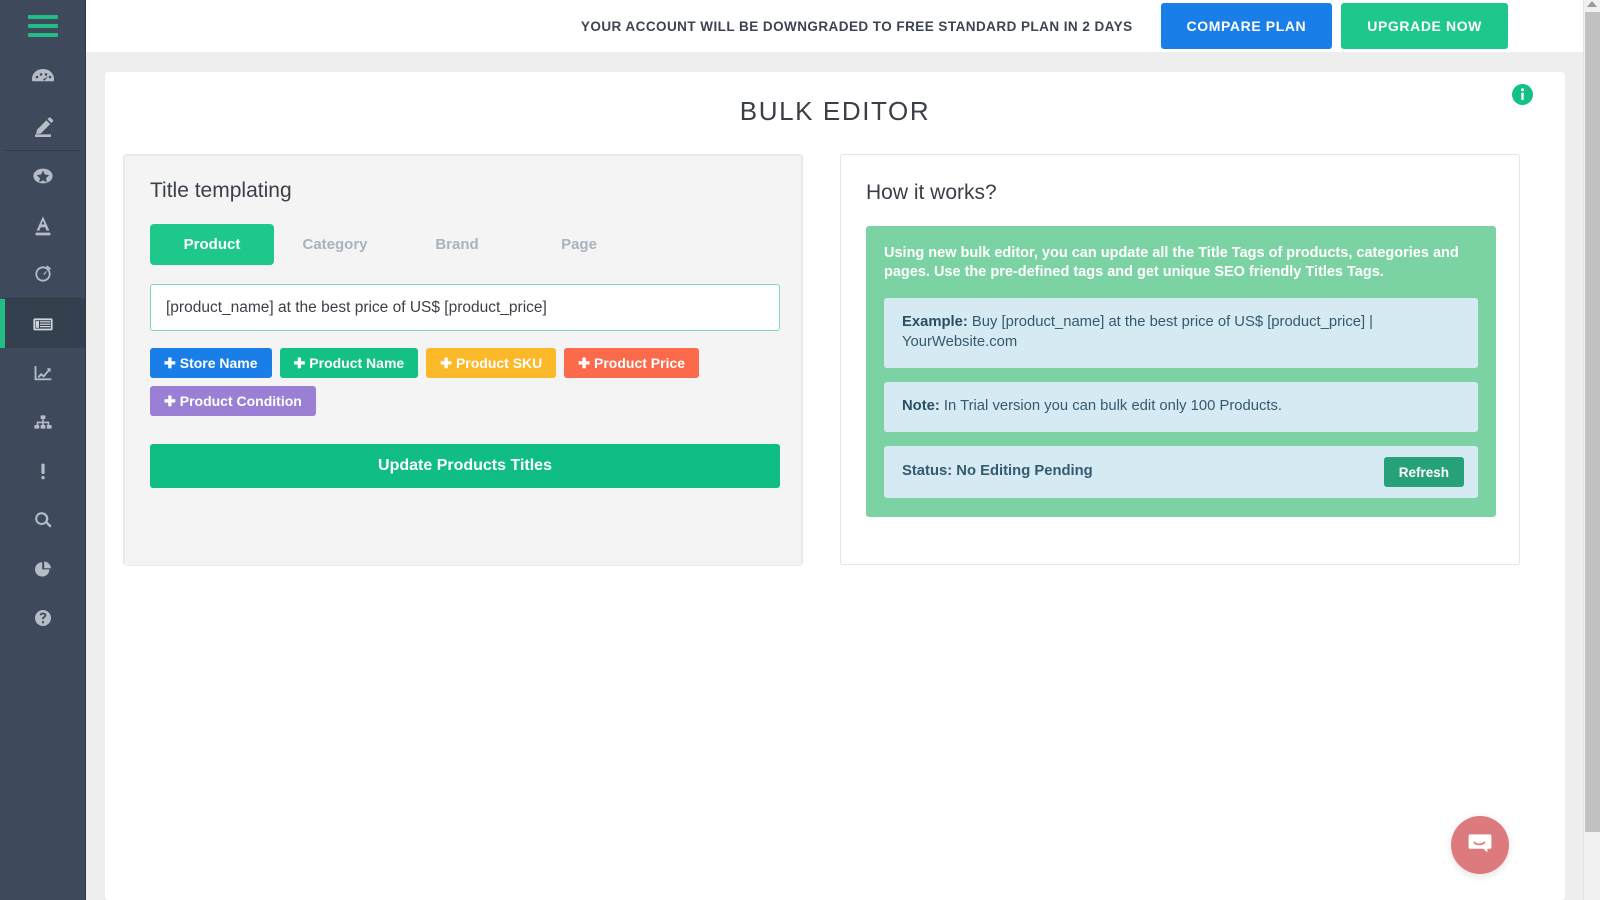  I want to click on add-product-sku-tag: ✚ Product SKU, so click(491, 363).